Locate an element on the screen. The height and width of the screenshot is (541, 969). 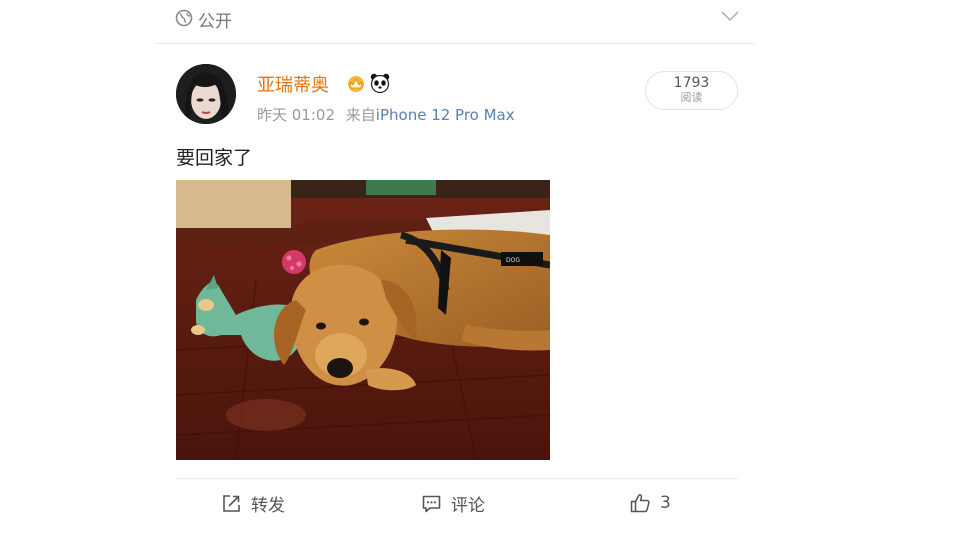
svg-text: DOG is located at coordinates (513, 260).